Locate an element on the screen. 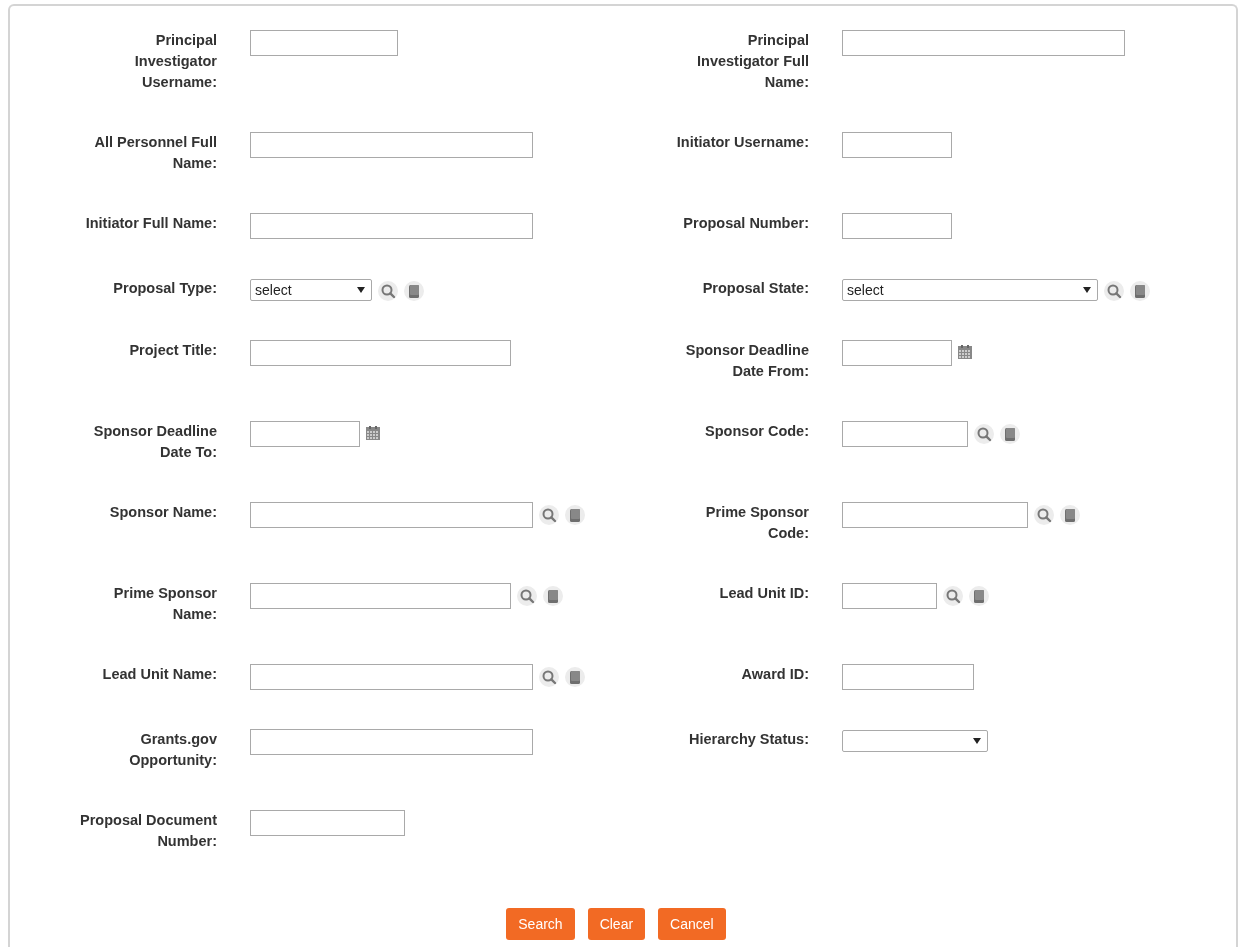 The image size is (1238, 947). field-label: All Personnel Full Name: is located at coordinates (155, 153).